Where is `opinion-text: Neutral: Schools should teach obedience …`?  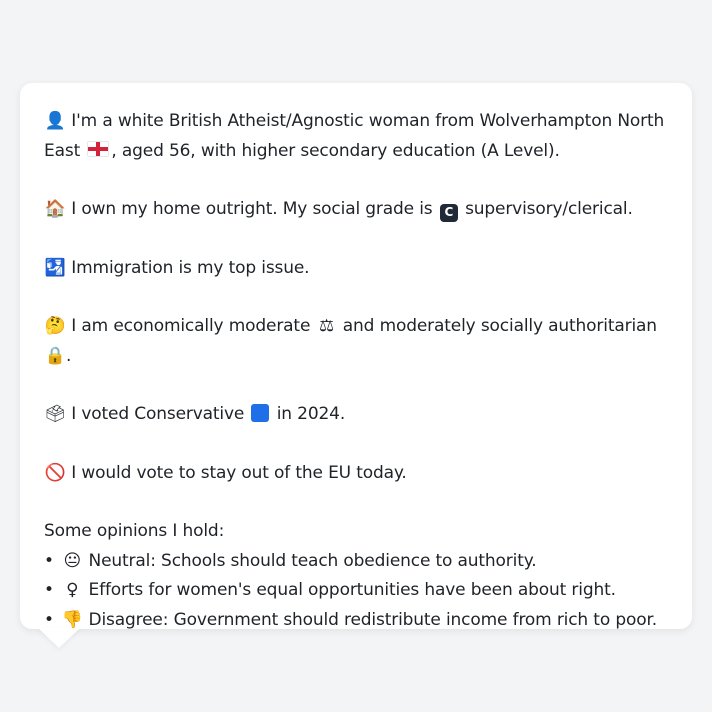 opinion-text: Neutral: Schools should teach obedience … is located at coordinates (312, 560).